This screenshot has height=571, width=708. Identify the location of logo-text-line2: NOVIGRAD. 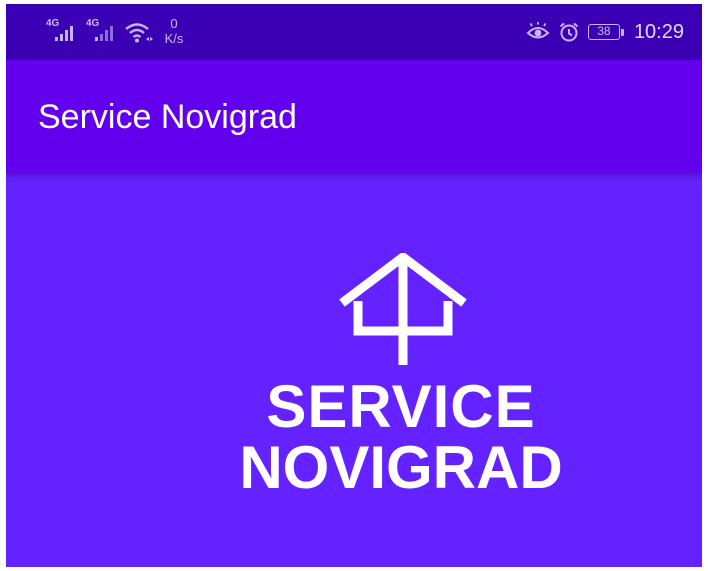
(401, 467).